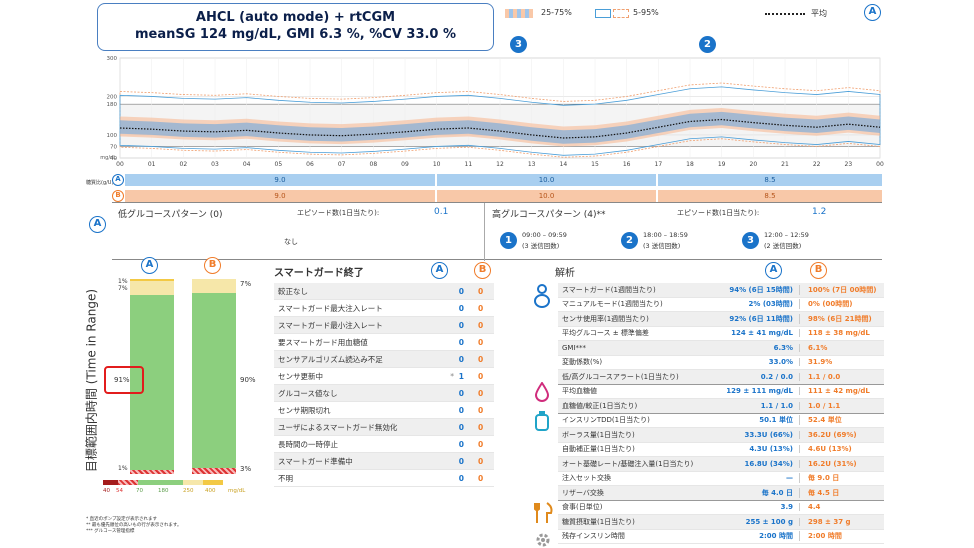 The height and width of the screenshot is (548, 974). Describe the element at coordinates (659, 164) in the screenshot. I see `x-tick-label: 17` at that location.